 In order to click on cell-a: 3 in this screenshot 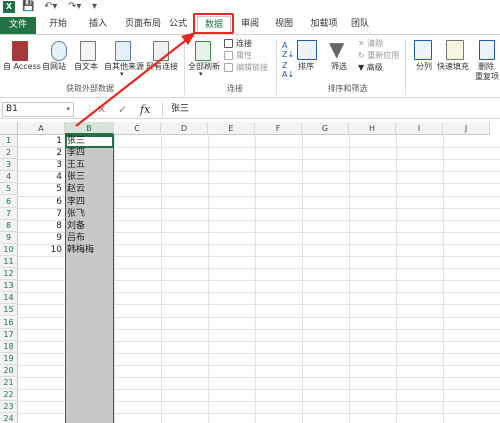, I will do `click(41, 165)`.